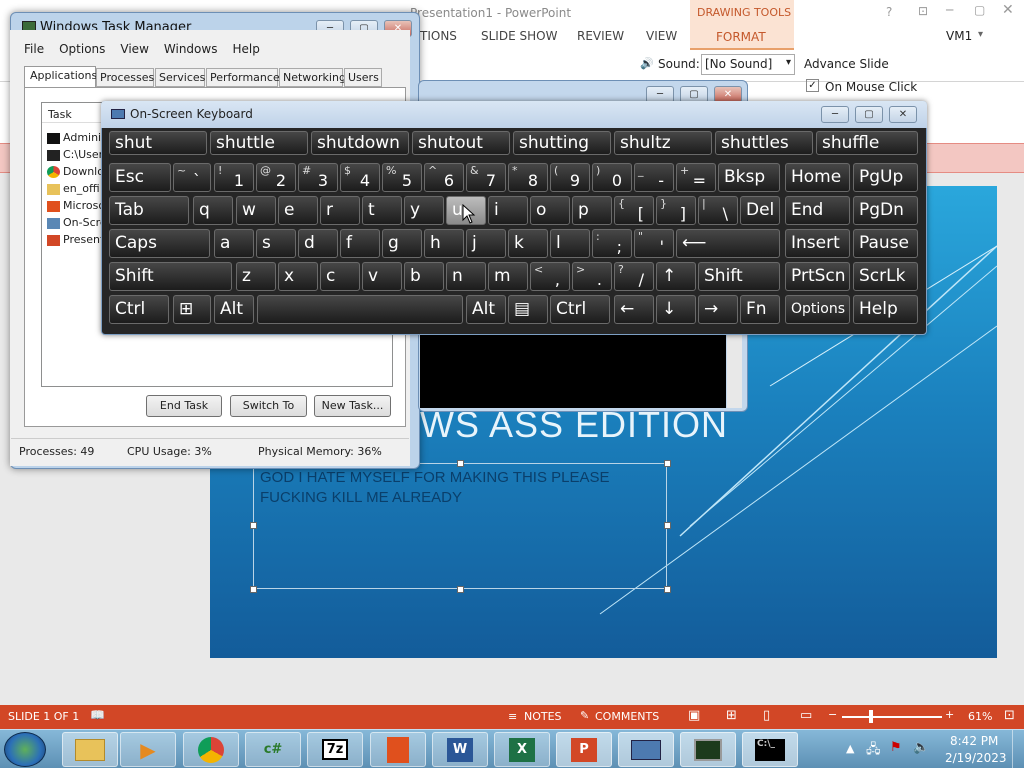 The image size is (1024, 768). What do you see at coordinates (256, 210) in the screenshot?
I see `key-w: w` at bounding box center [256, 210].